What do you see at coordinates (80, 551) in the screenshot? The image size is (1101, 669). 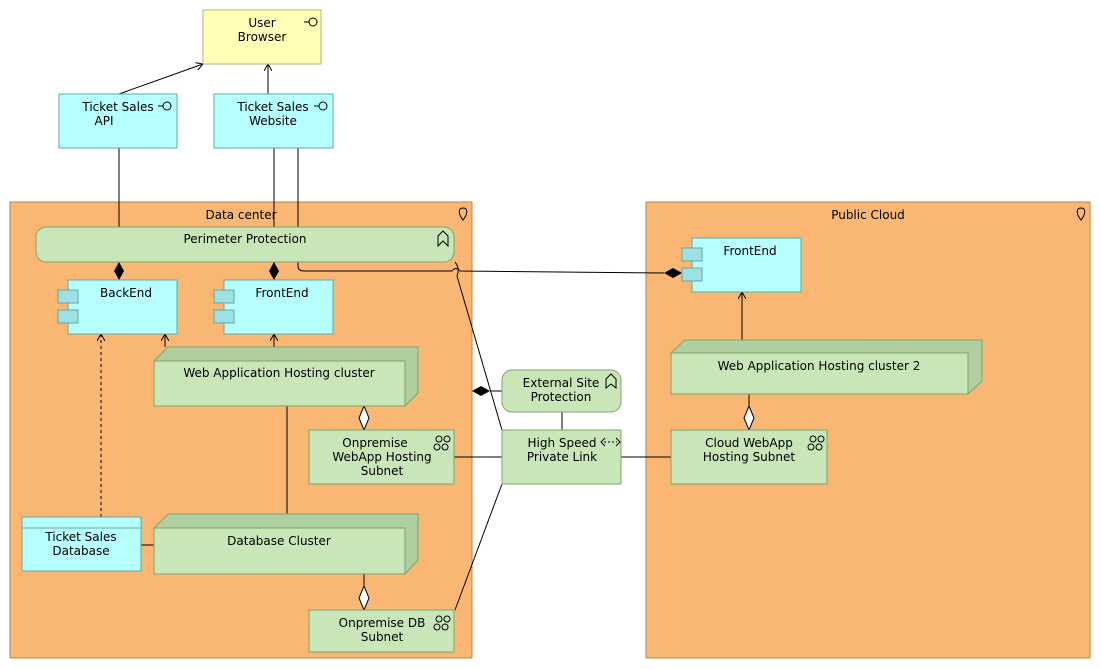 I see `label: Database` at bounding box center [80, 551].